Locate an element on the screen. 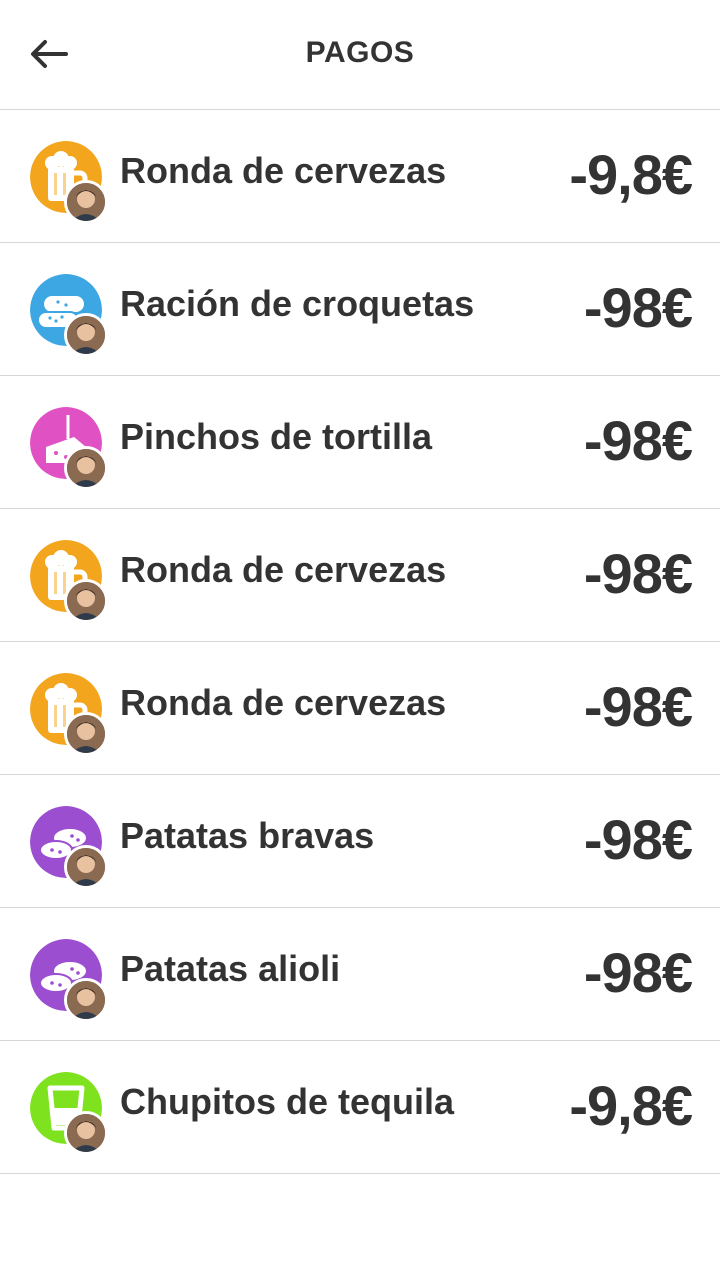 The image size is (720, 1280). page-title: PAGOS is located at coordinates (360, 52).